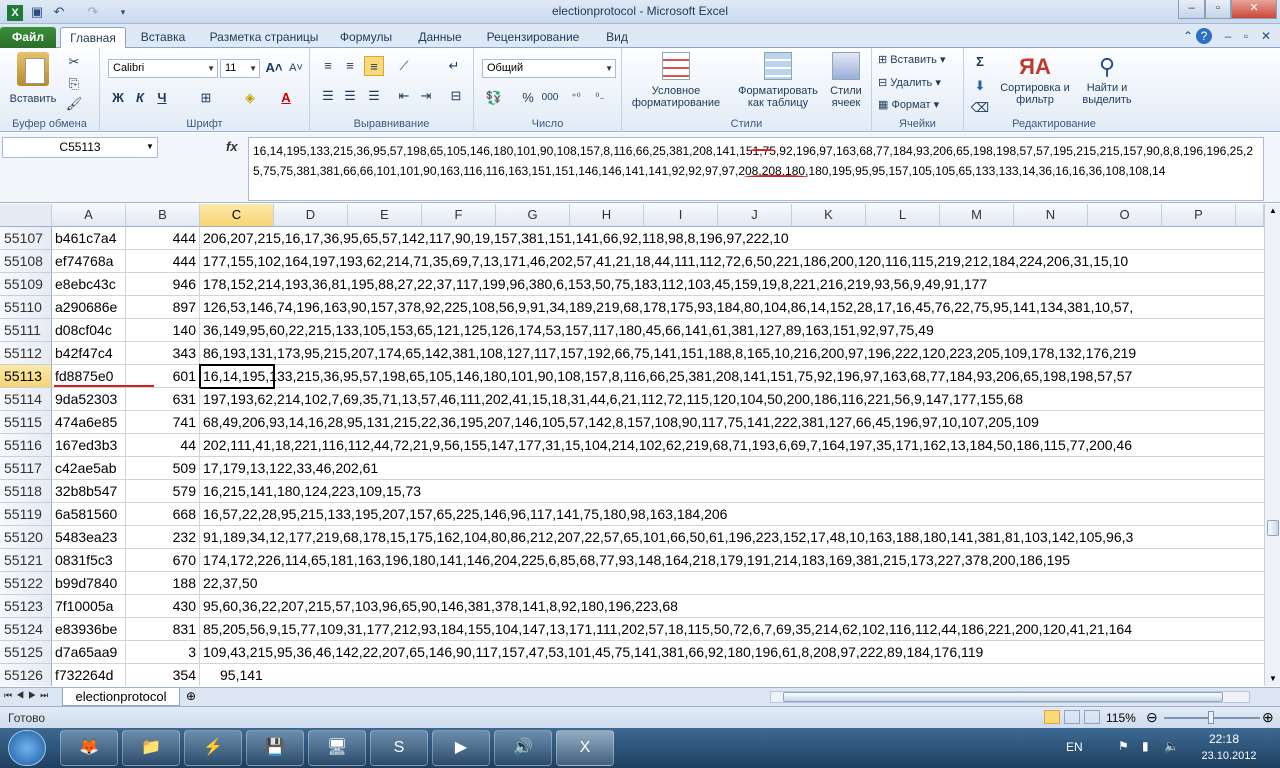 This screenshot has width=1280, height=768. I want to click on cell-a: d08cf04c, so click(89, 330).